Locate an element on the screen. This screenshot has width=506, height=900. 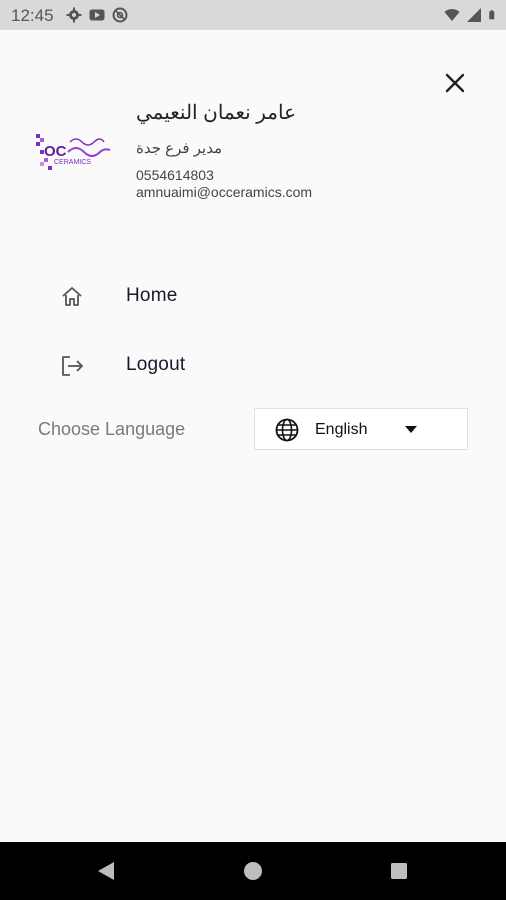
no-disturb-icon is located at coordinates (120, 15).